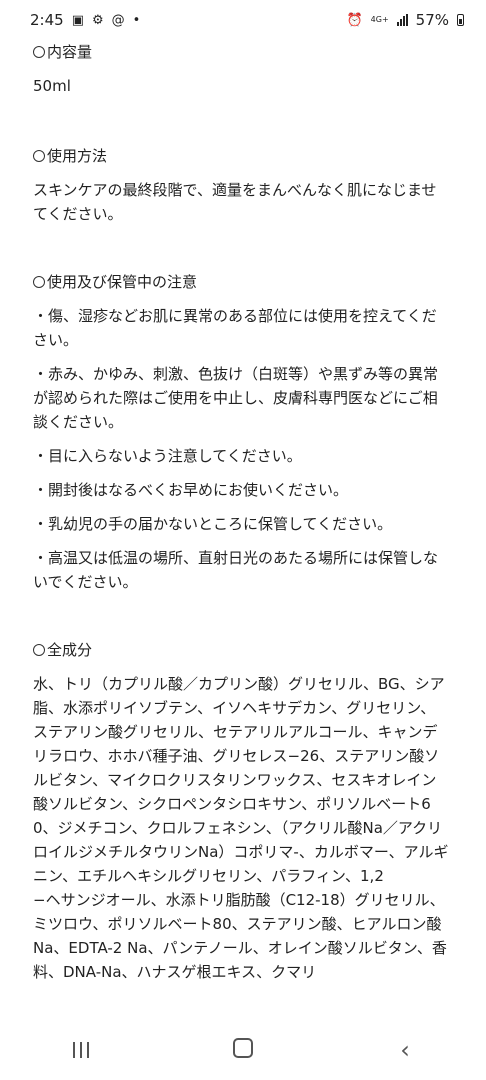  What do you see at coordinates (85, 20) in the screenshot?
I see `status-left: 2:45 ▣ ⚙ @ •` at bounding box center [85, 20].